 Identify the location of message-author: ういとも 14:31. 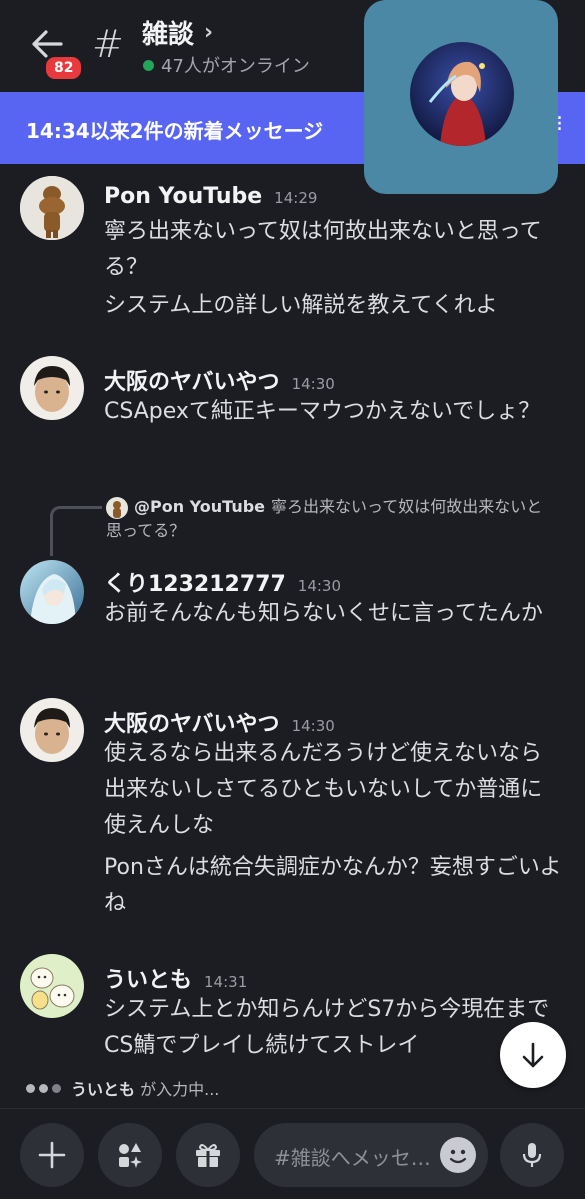
(175, 978).